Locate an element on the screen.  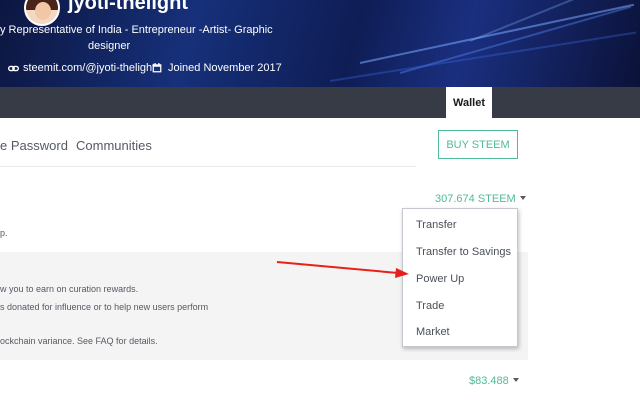
tab-wallet: Wallet is located at coordinates (469, 102).